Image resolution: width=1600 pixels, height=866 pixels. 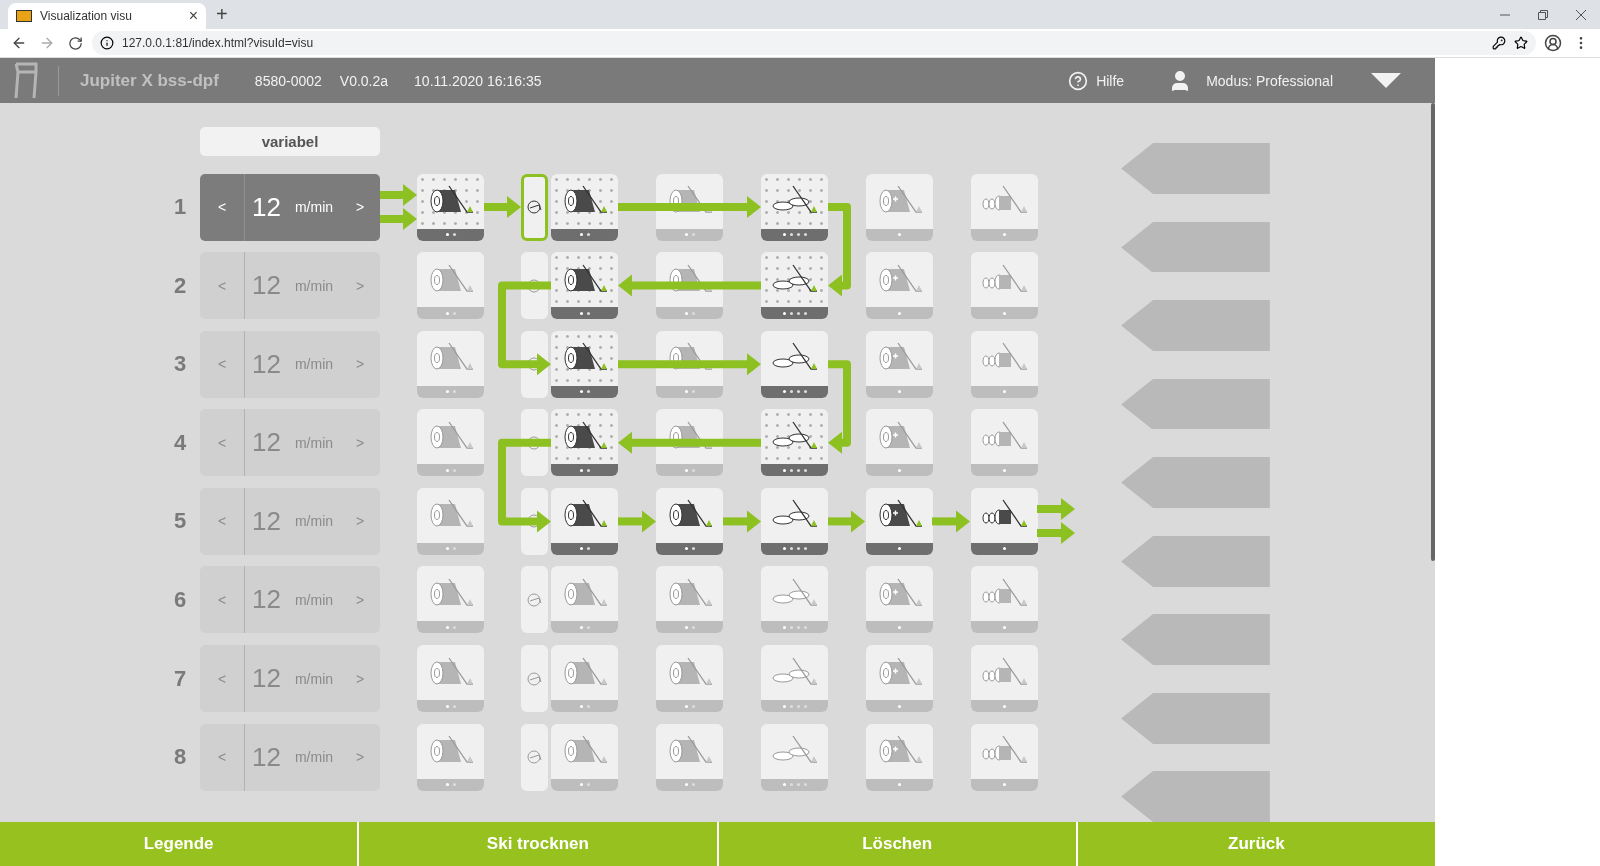 What do you see at coordinates (180, 442) in the screenshot?
I see `row-number: 4` at bounding box center [180, 442].